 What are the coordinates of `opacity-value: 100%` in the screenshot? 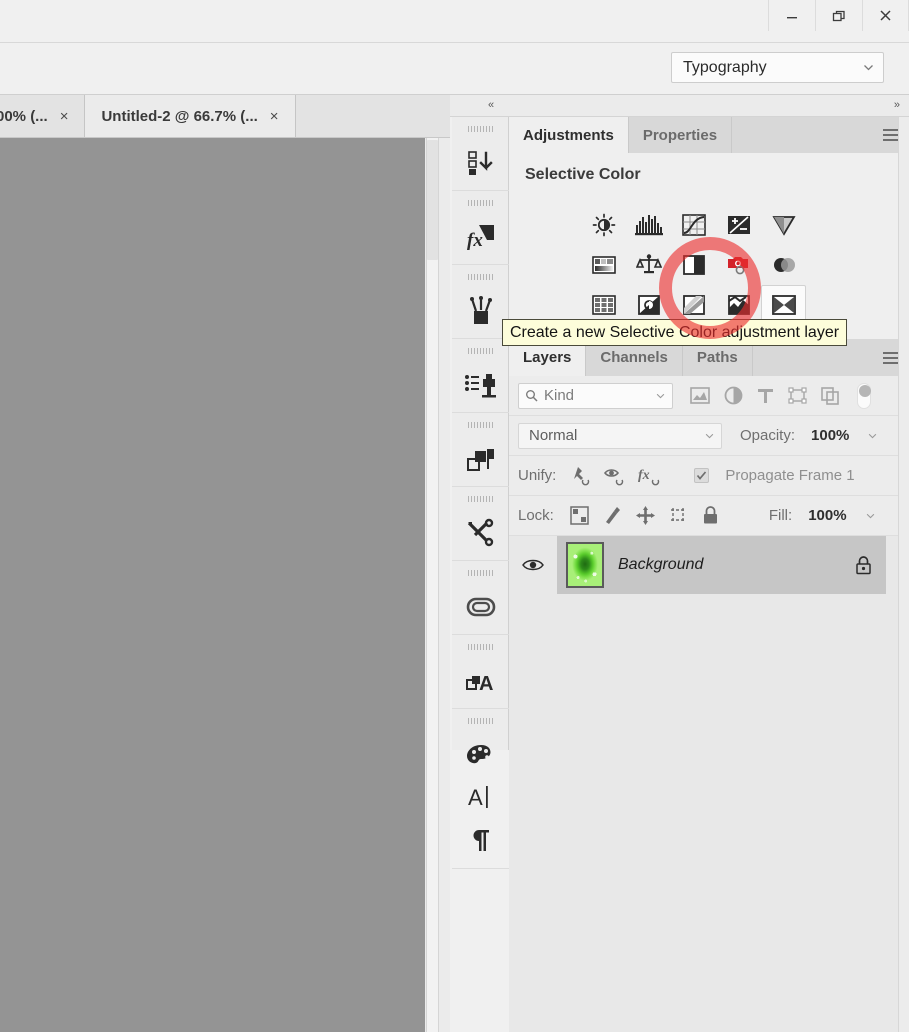 It's located at (830, 435).